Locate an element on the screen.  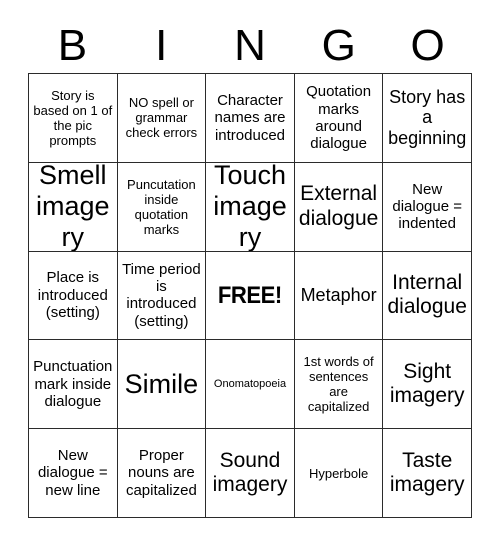
bingo-cell: Proper nouns are capitalized is located at coordinates (162, 473).